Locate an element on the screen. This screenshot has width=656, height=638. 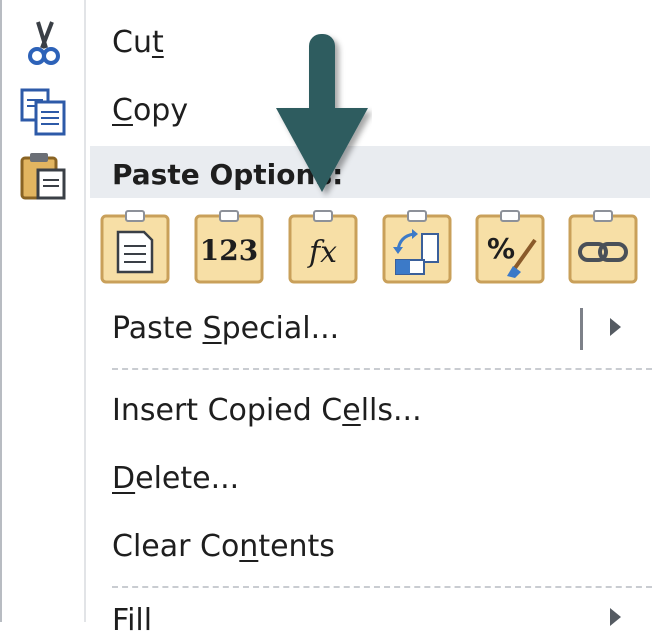
scissors-icon is located at coordinates (44, 44).